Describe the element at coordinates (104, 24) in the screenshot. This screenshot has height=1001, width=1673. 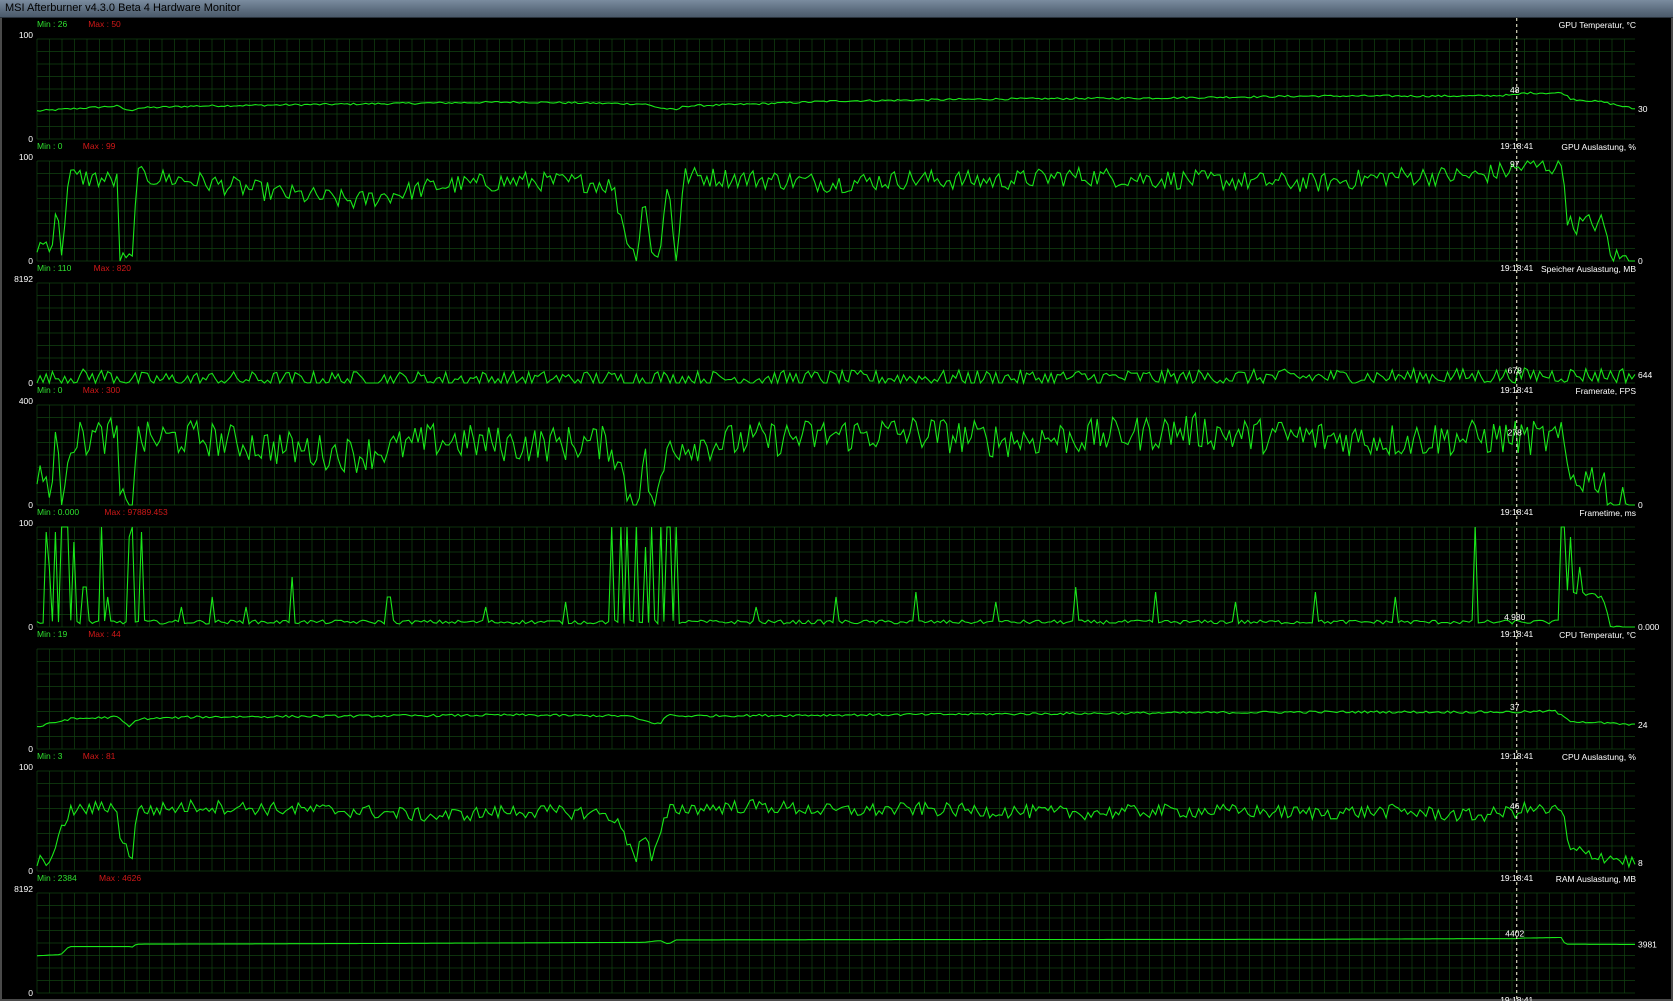
I see `max-value-label: Max : 50` at that location.